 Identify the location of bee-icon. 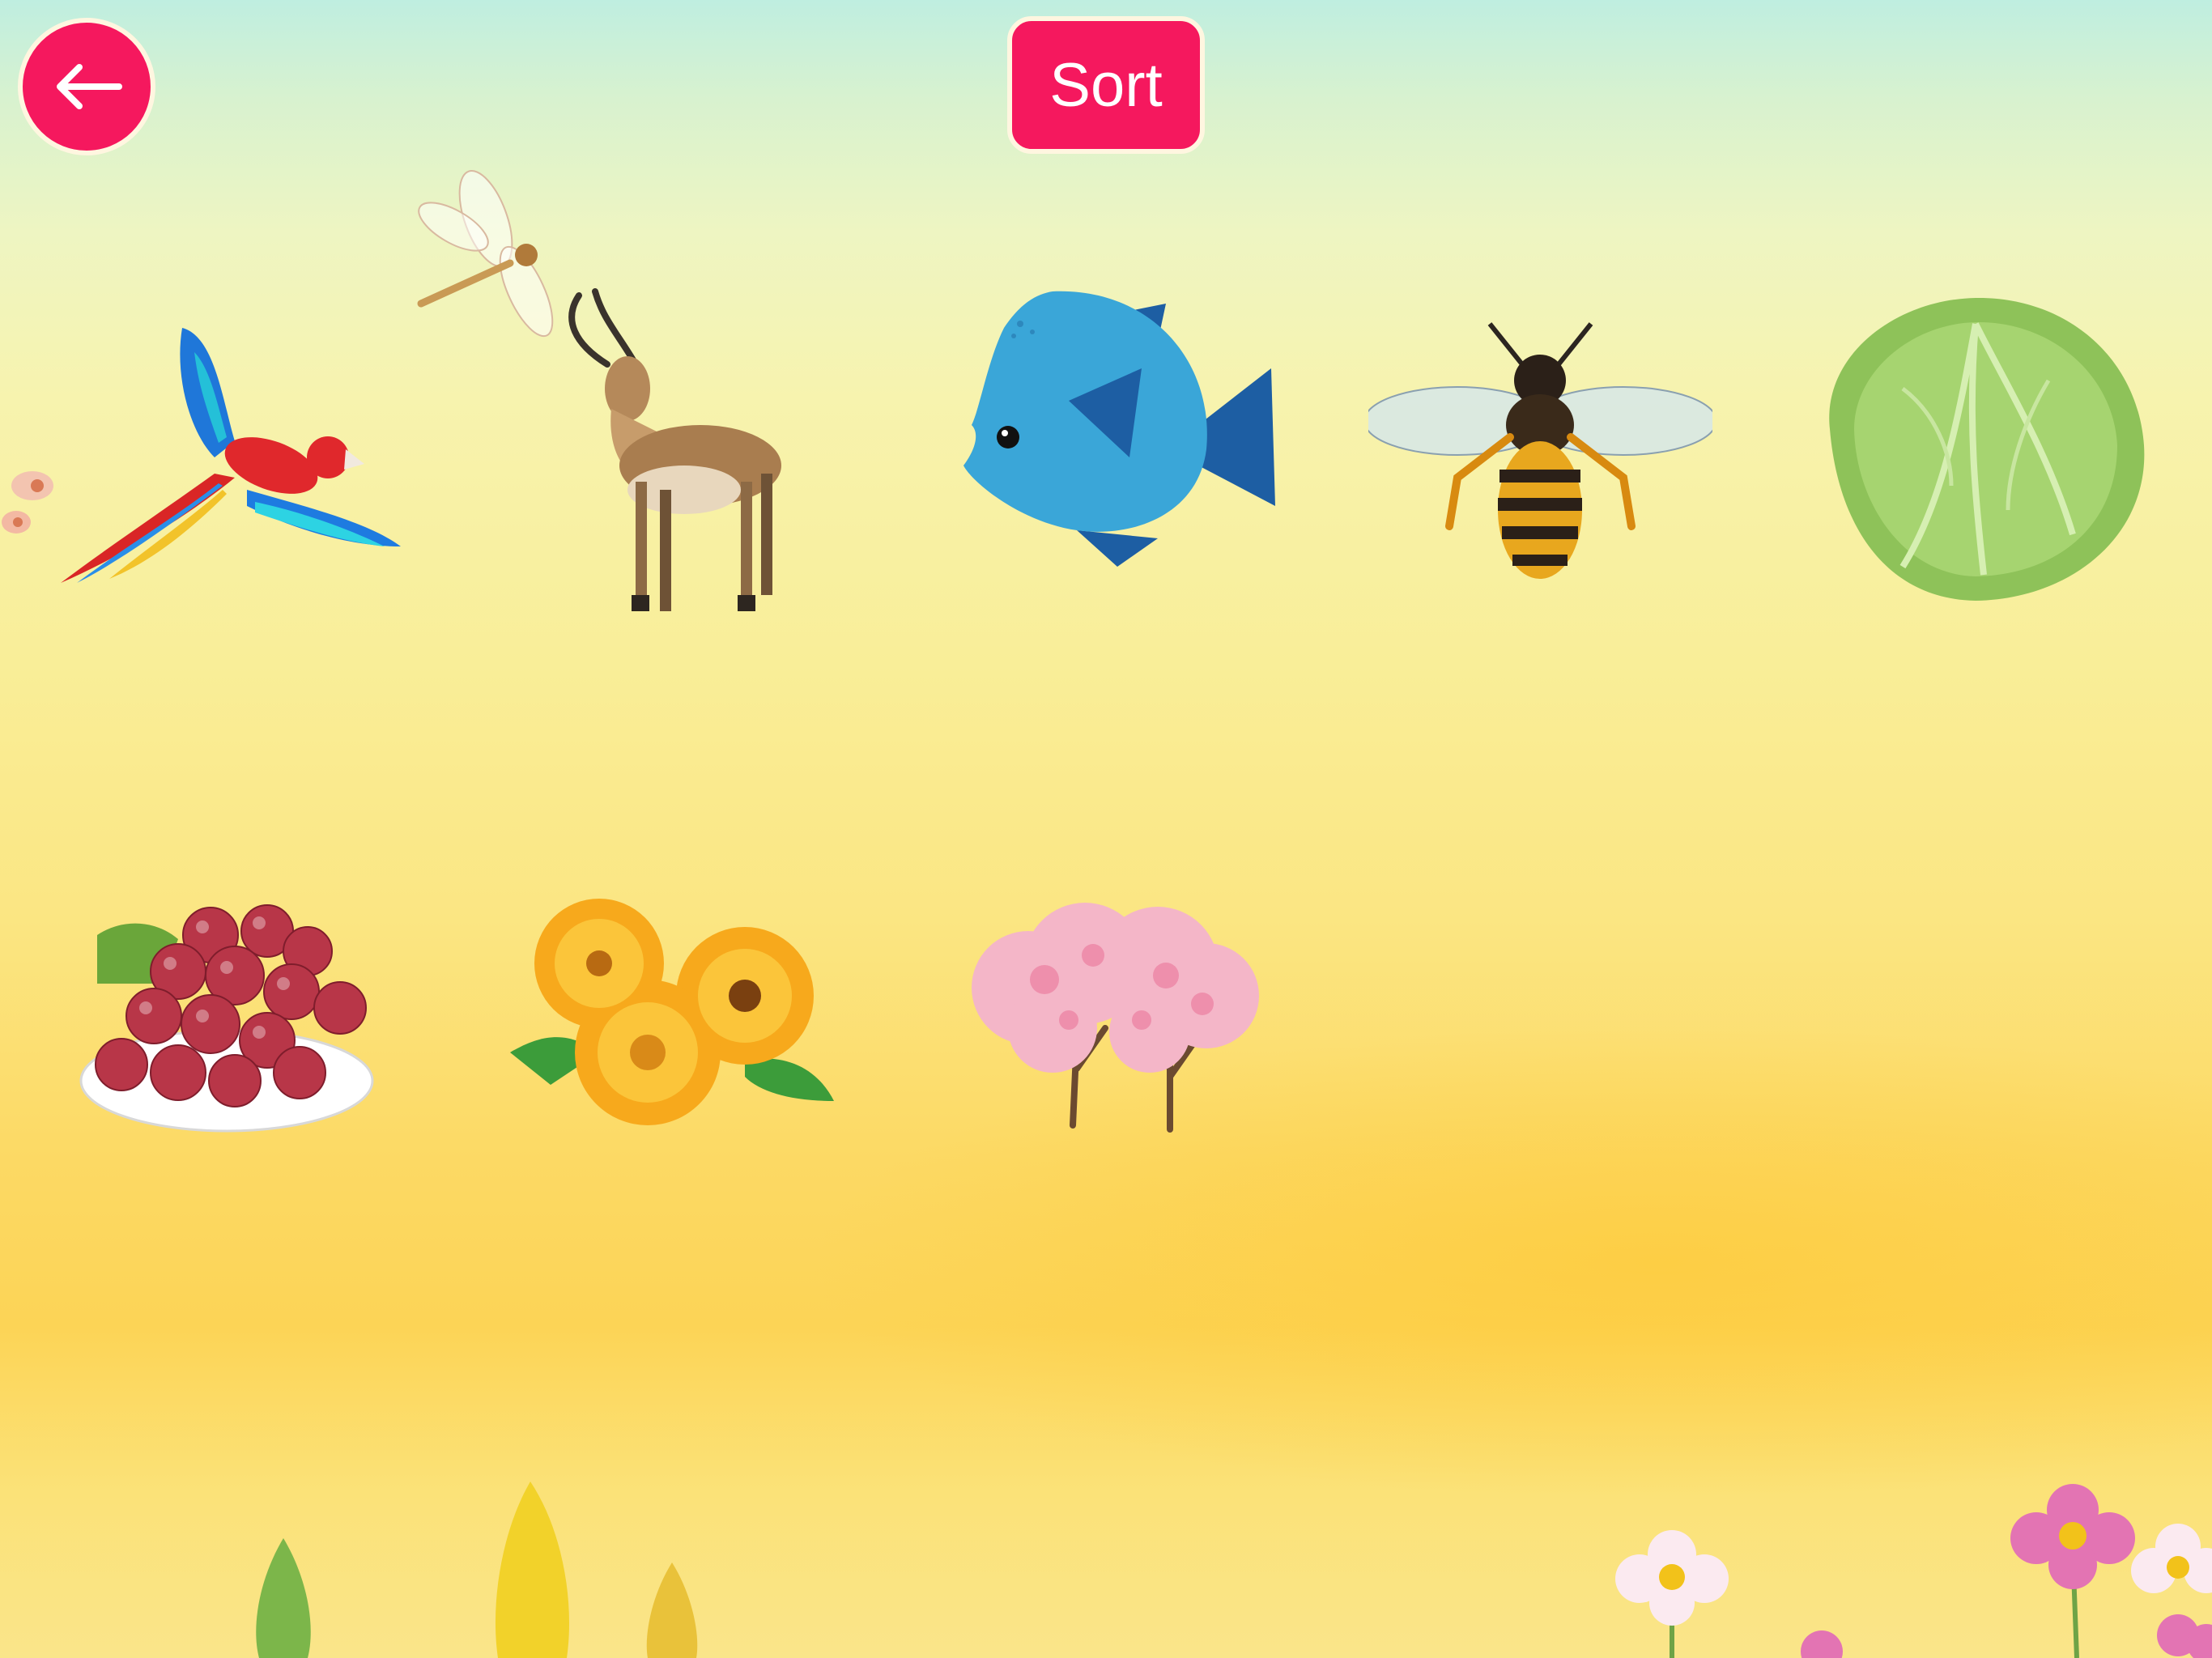
(1540, 450).